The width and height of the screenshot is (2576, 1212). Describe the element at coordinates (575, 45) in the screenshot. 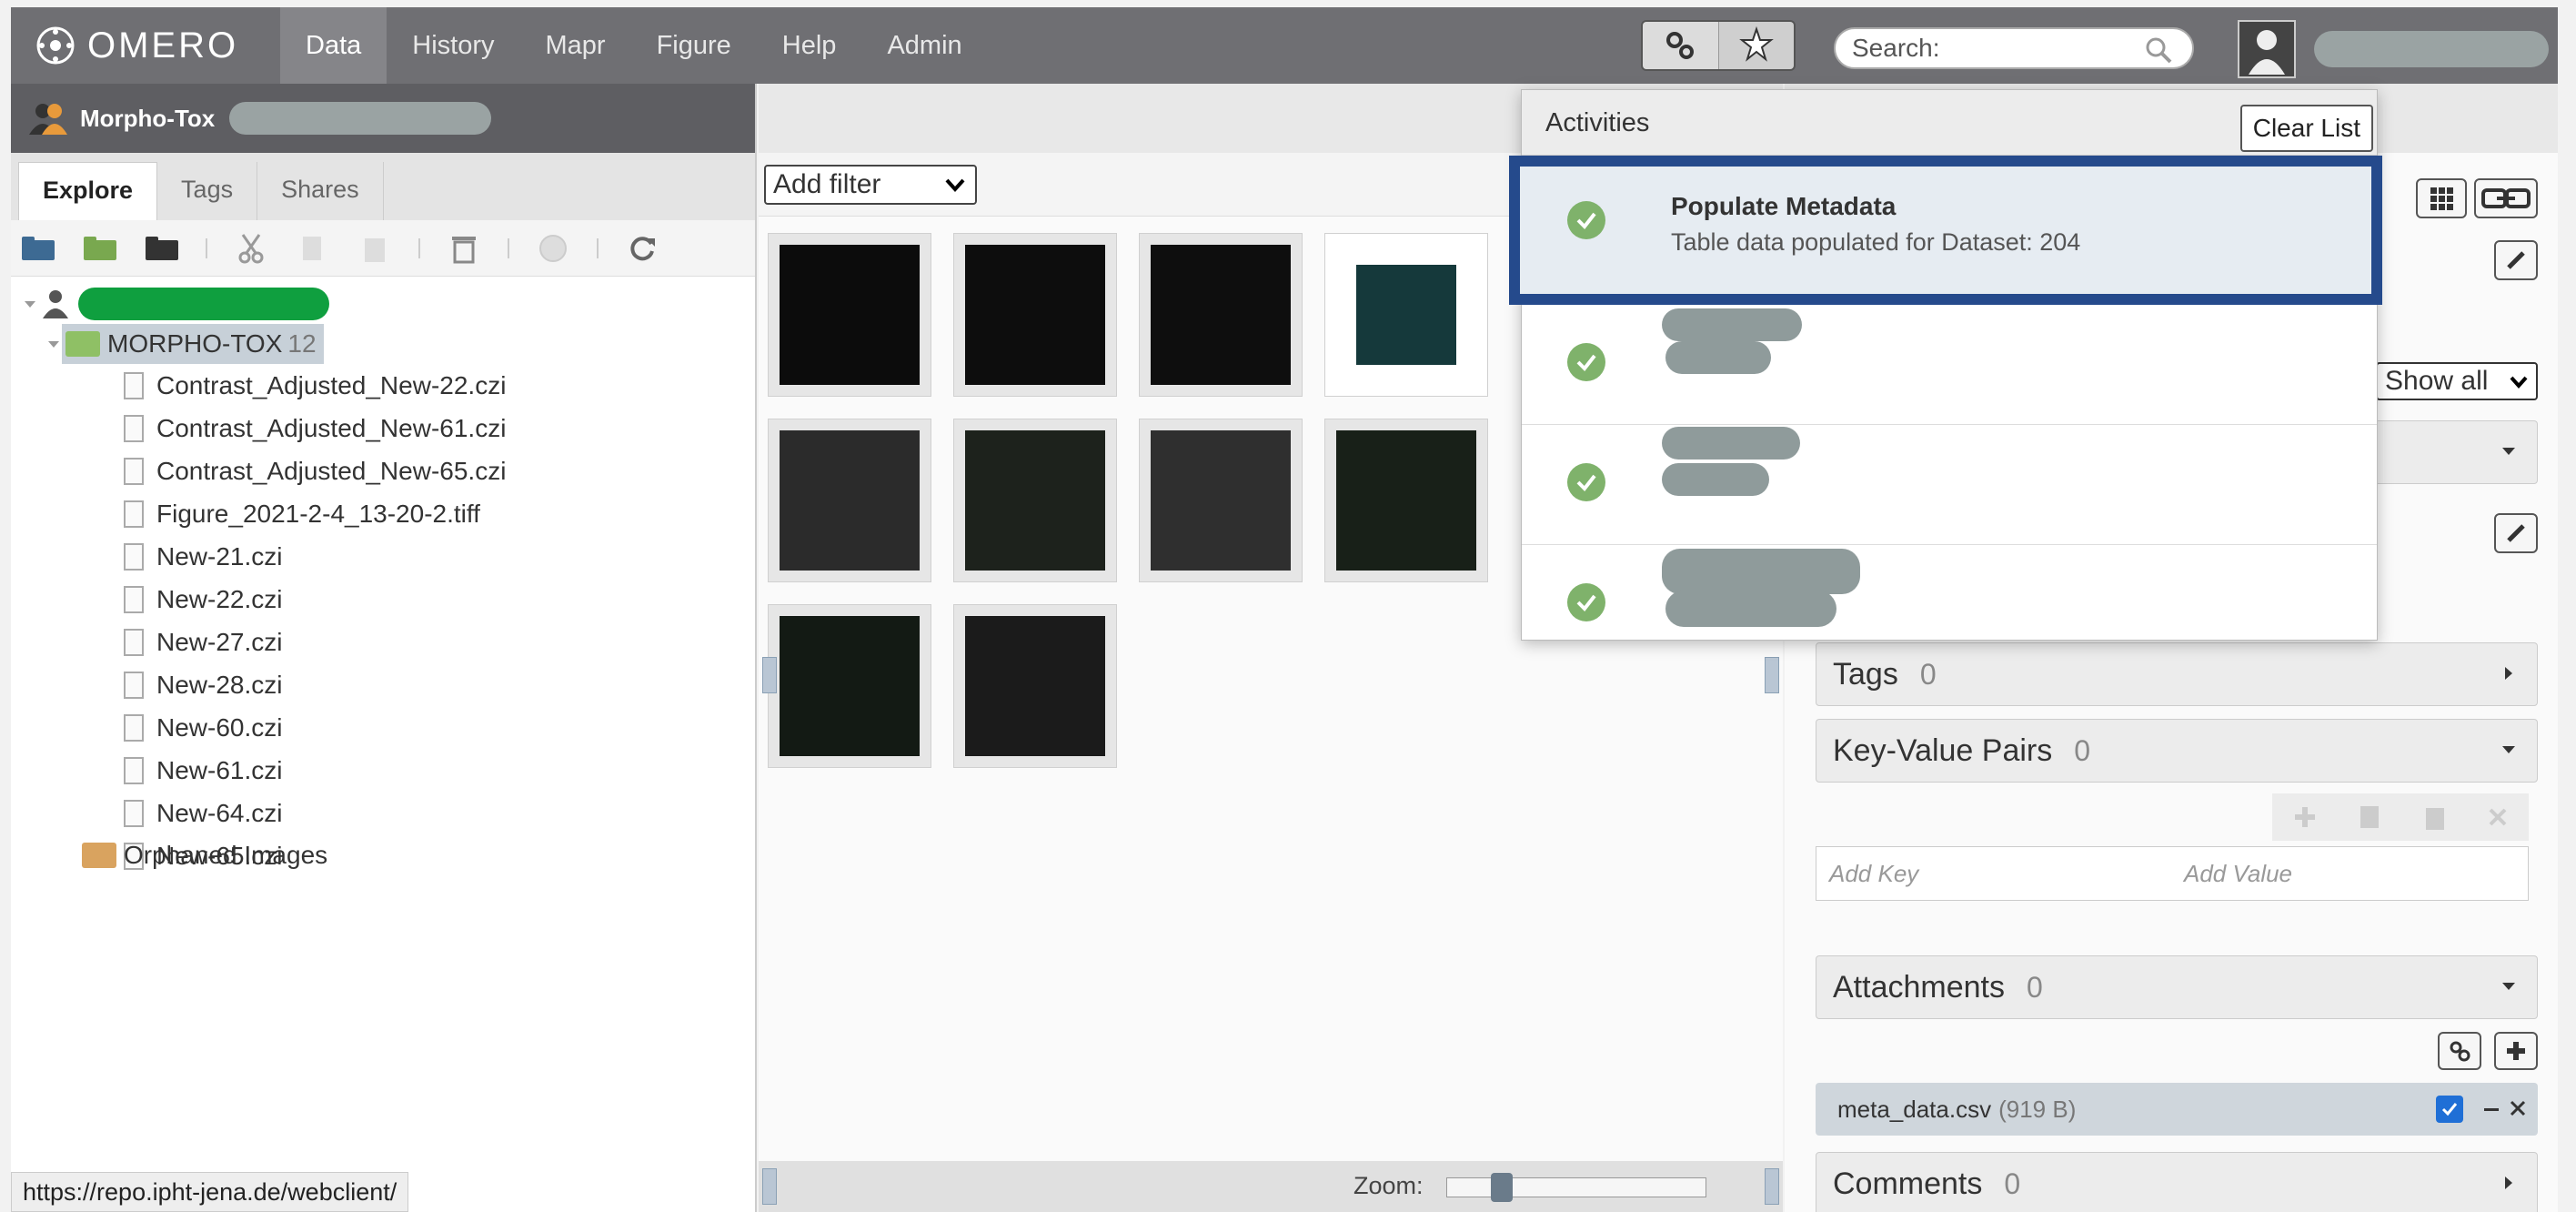

I see `nav-mapr: Mapr` at that location.